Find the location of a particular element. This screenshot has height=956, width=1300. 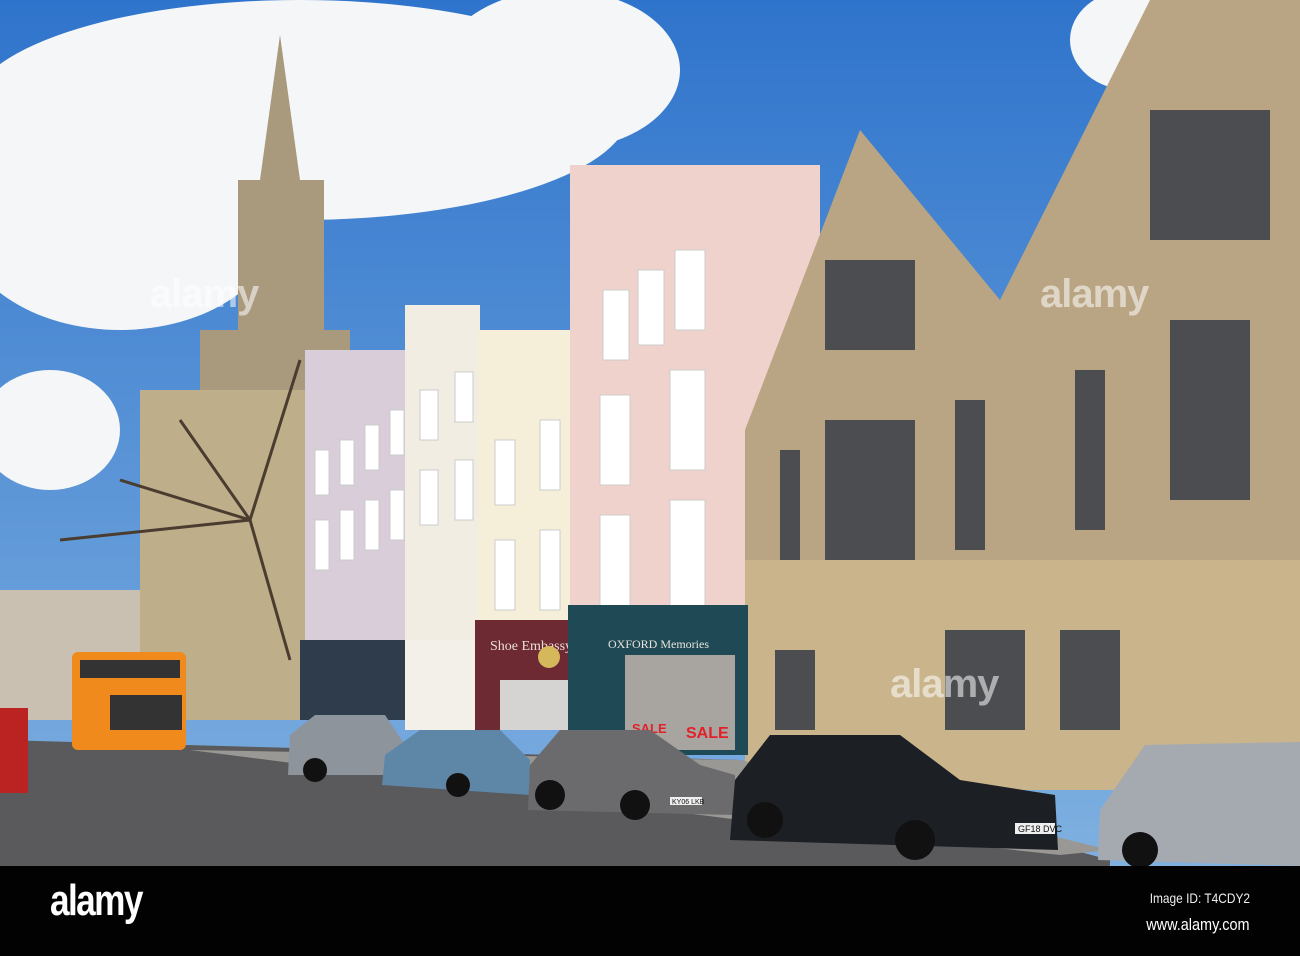

shop-sign-shoe-embassy: Shoe Embassy is located at coordinates (531, 646).